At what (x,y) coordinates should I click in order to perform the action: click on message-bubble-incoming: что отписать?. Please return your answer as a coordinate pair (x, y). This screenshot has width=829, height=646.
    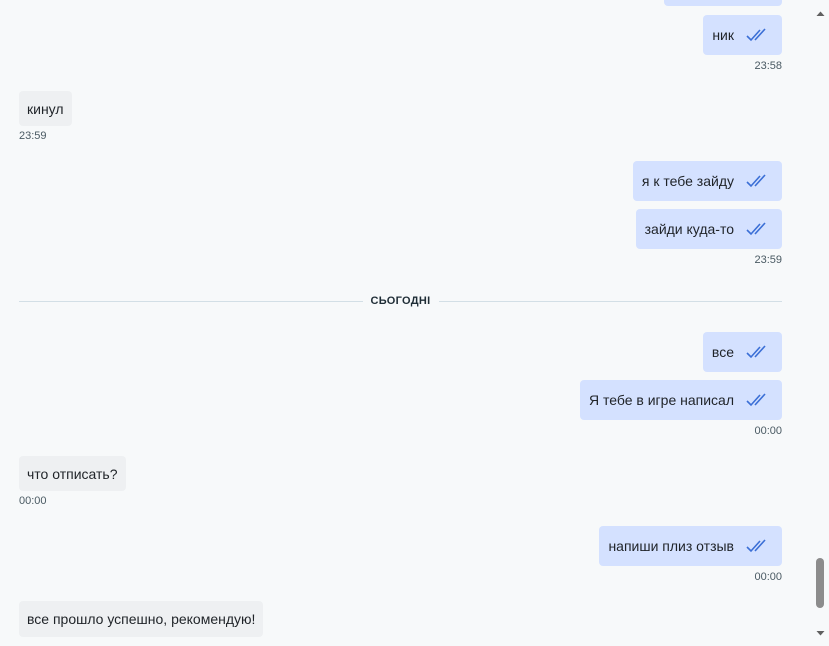
    Looking at the image, I should click on (72, 473).